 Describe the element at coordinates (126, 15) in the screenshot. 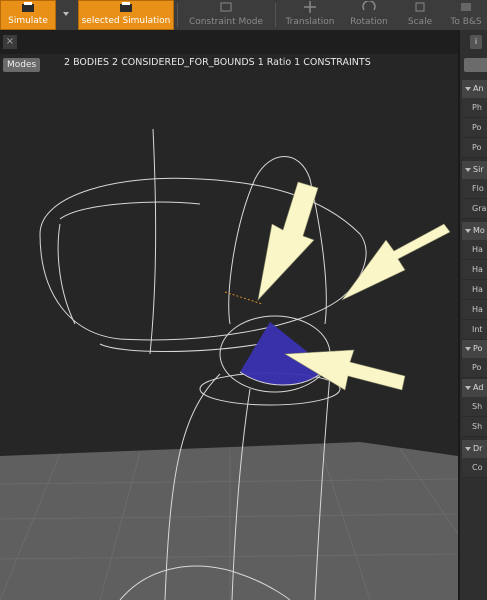

I see `selected-simulation-button: selected Simulation` at that location.